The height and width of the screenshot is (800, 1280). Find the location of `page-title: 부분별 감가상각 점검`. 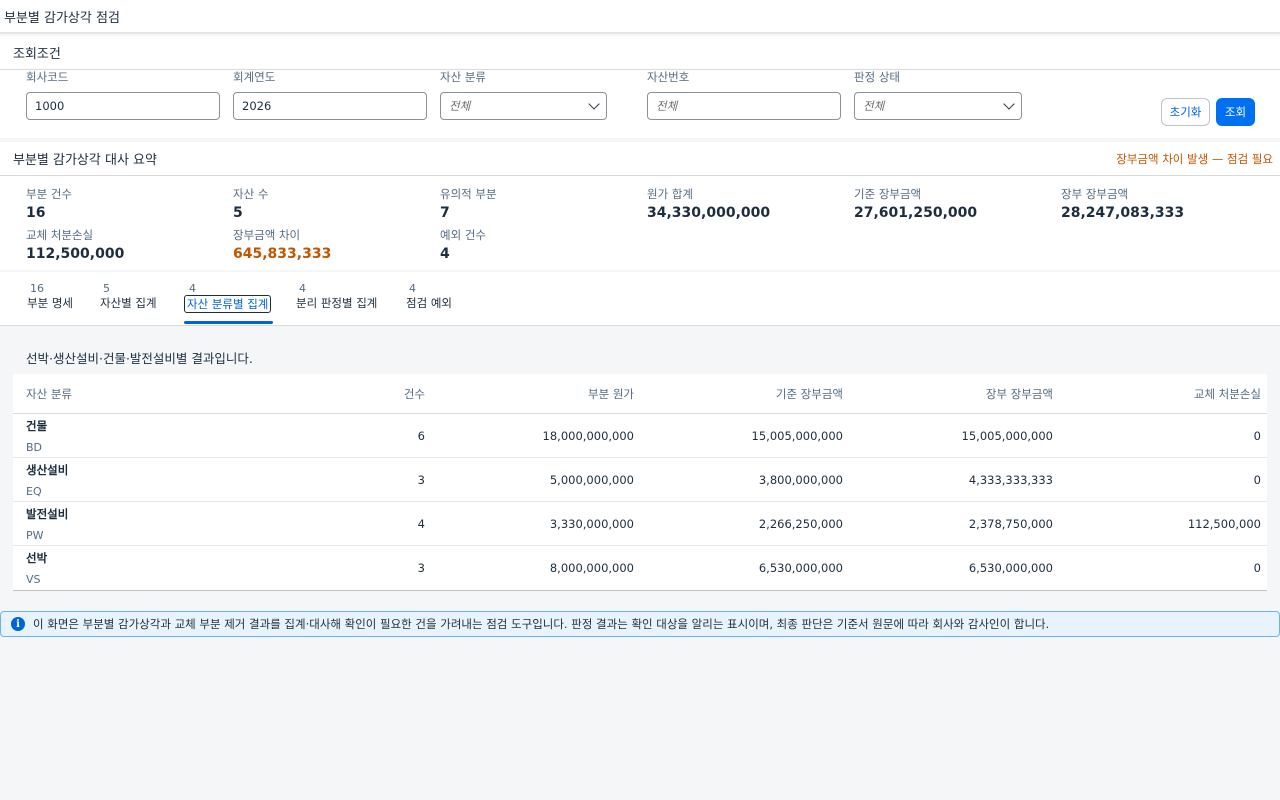

page-title: 부분별 감가상각 점검 is located at coordinates (62, 18).